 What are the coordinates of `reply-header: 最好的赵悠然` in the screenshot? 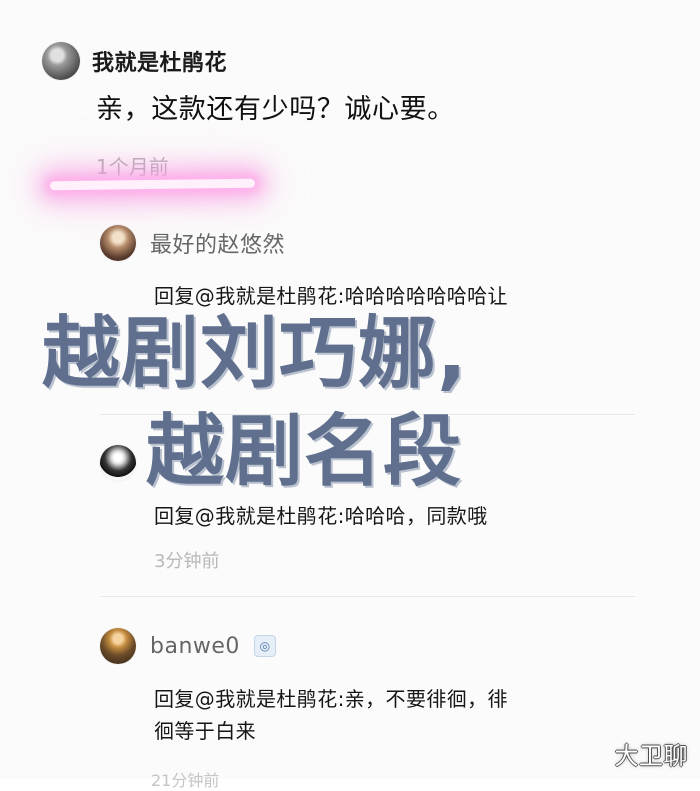 It's located at (380, 243).